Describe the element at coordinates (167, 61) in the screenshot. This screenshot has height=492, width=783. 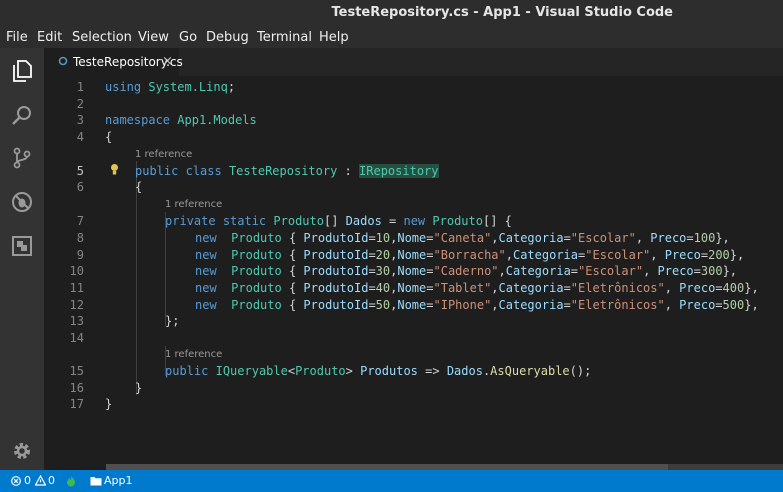
I see `close-icon: ×` at that location.